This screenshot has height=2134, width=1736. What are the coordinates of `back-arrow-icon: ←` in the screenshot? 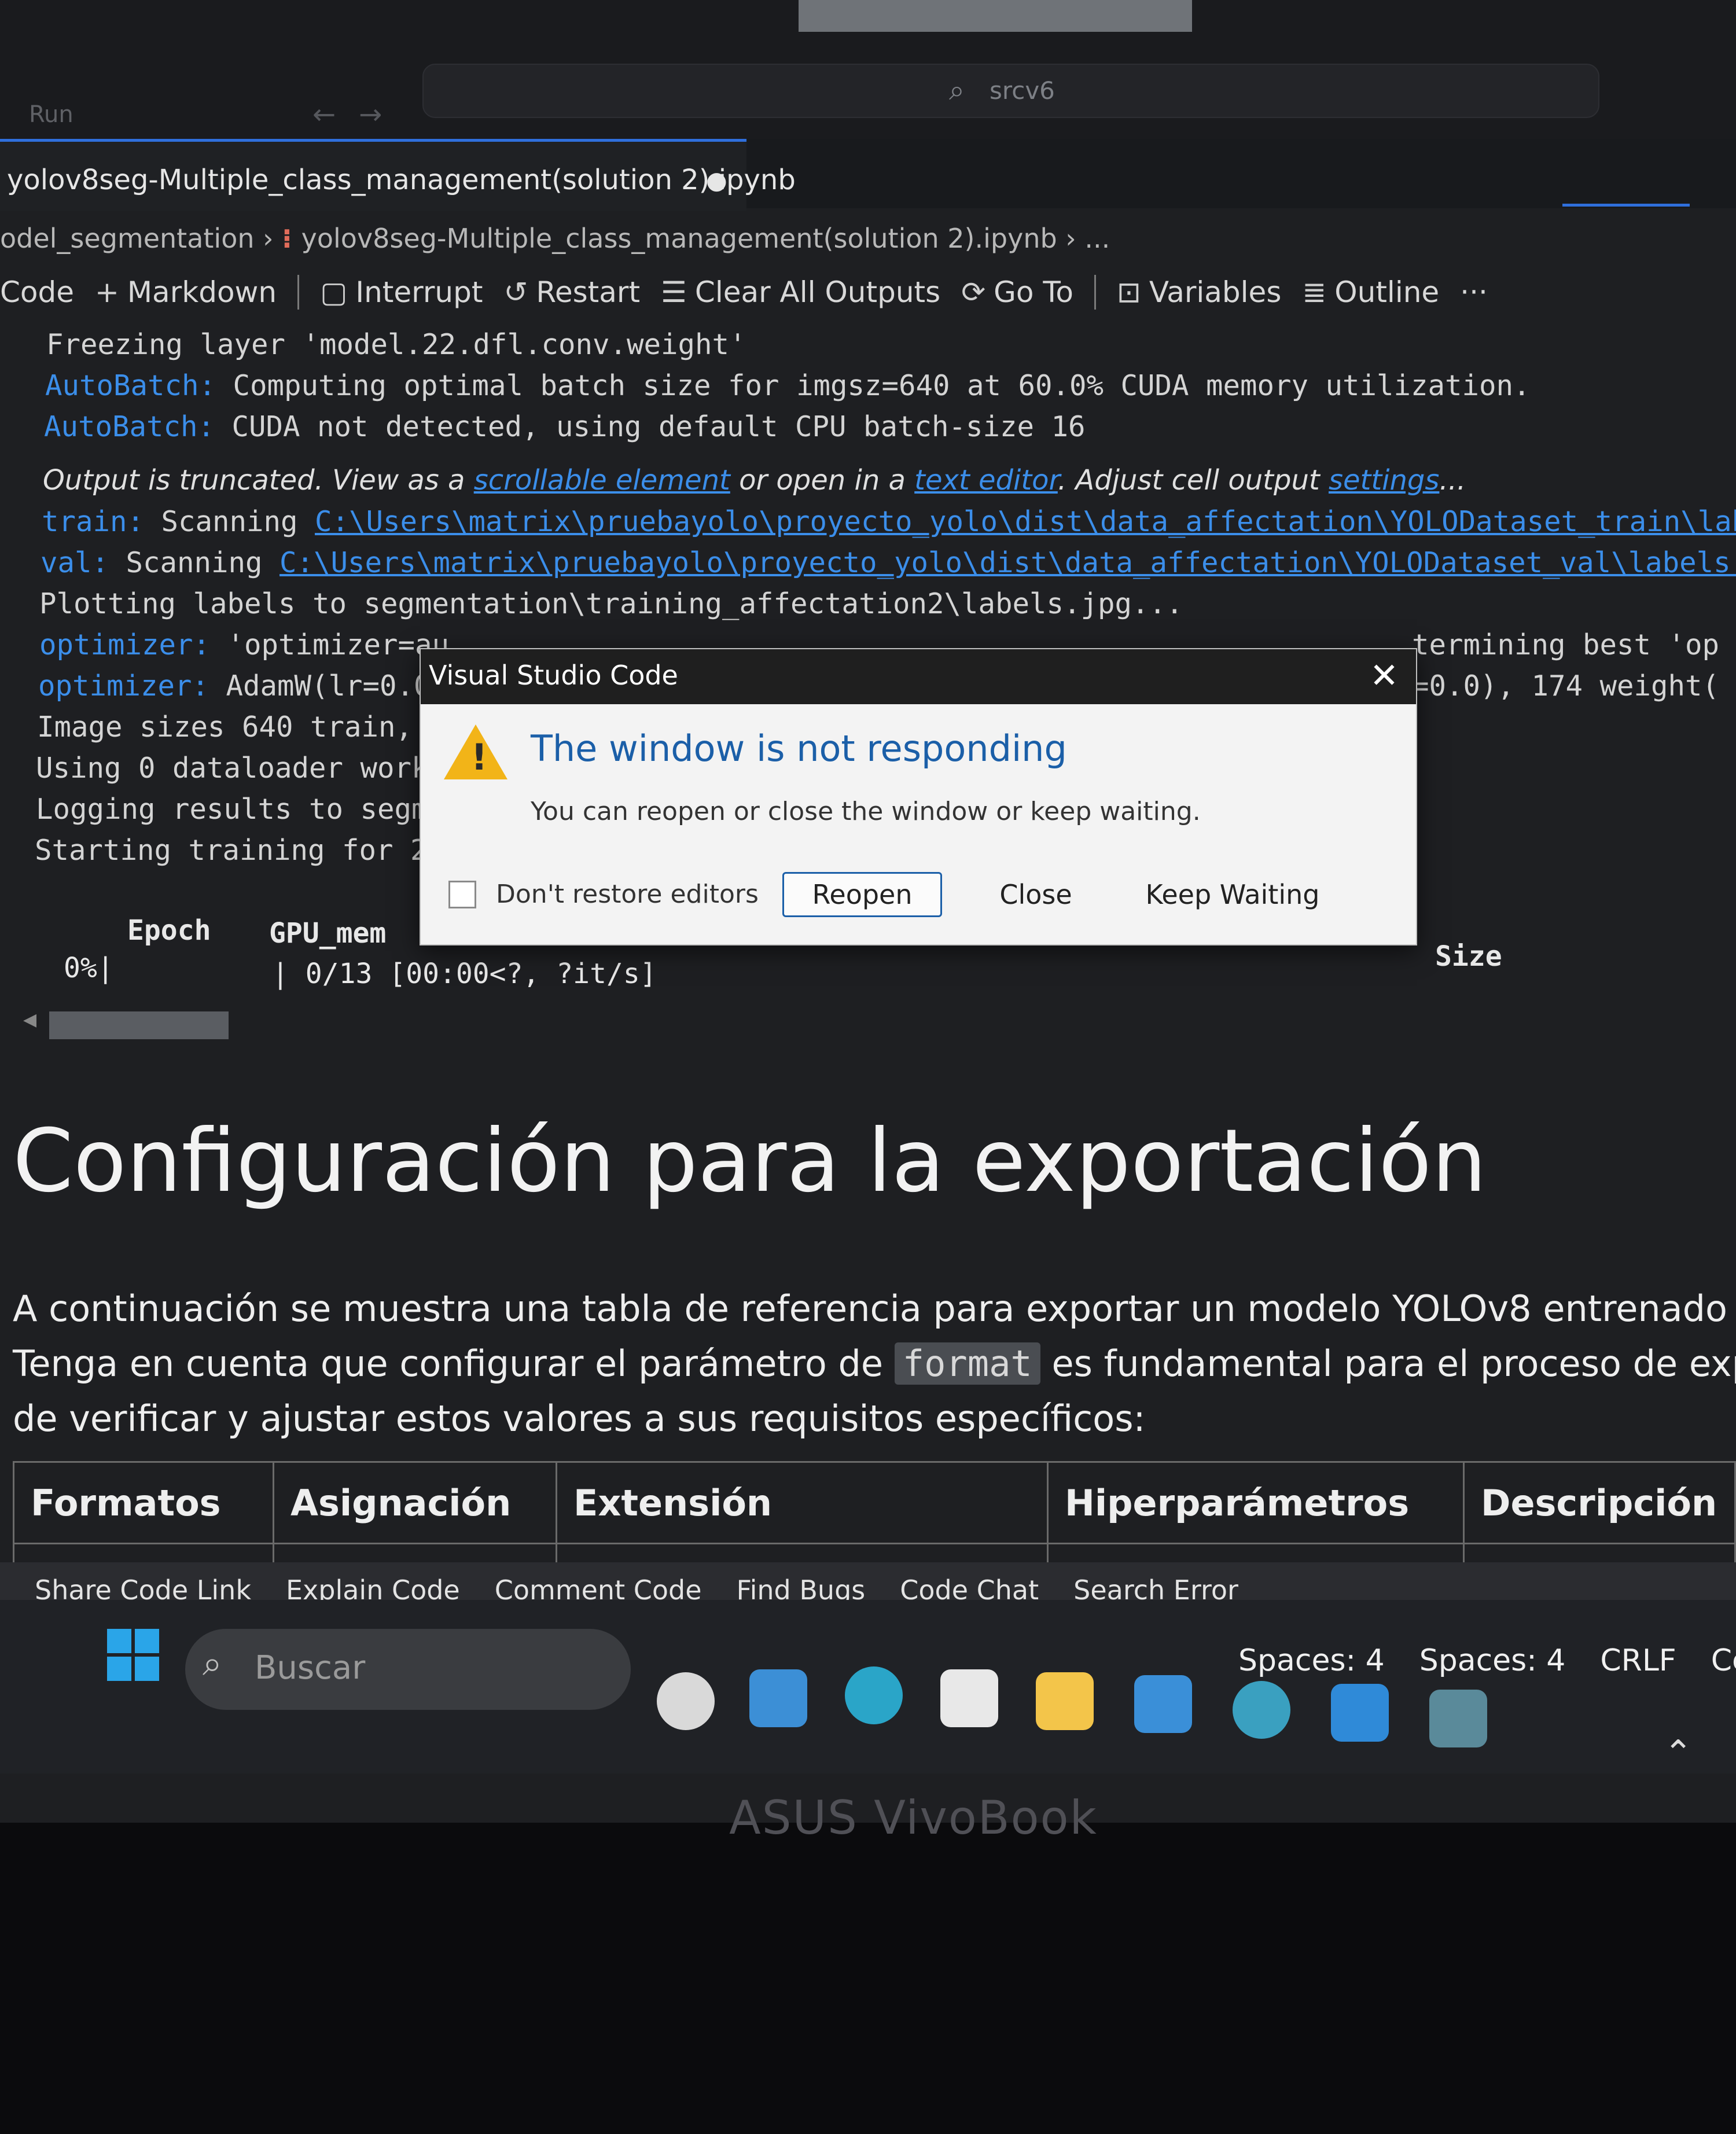 It's located at (324, 114).